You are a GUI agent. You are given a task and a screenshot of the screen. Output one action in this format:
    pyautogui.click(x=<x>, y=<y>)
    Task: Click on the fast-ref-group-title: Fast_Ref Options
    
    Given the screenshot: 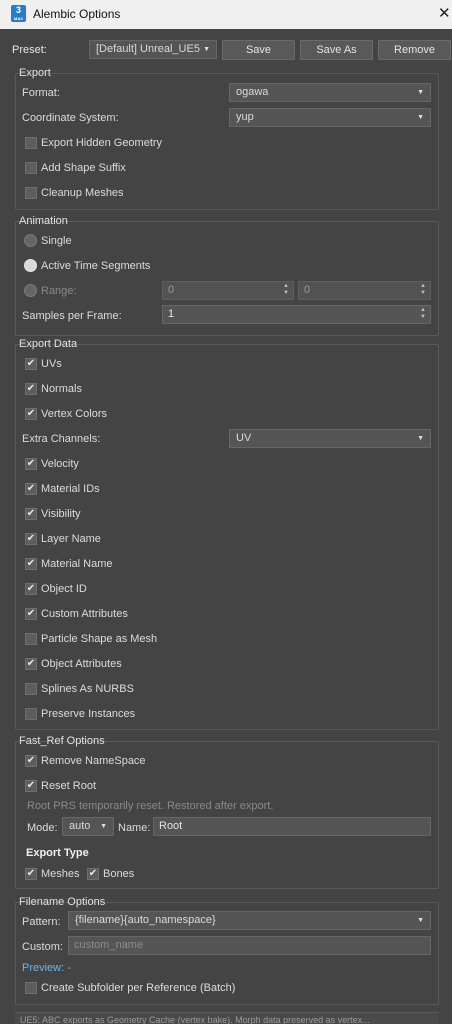 What is the action you would take?
    pyautogui.click(x=62, y=741)
    